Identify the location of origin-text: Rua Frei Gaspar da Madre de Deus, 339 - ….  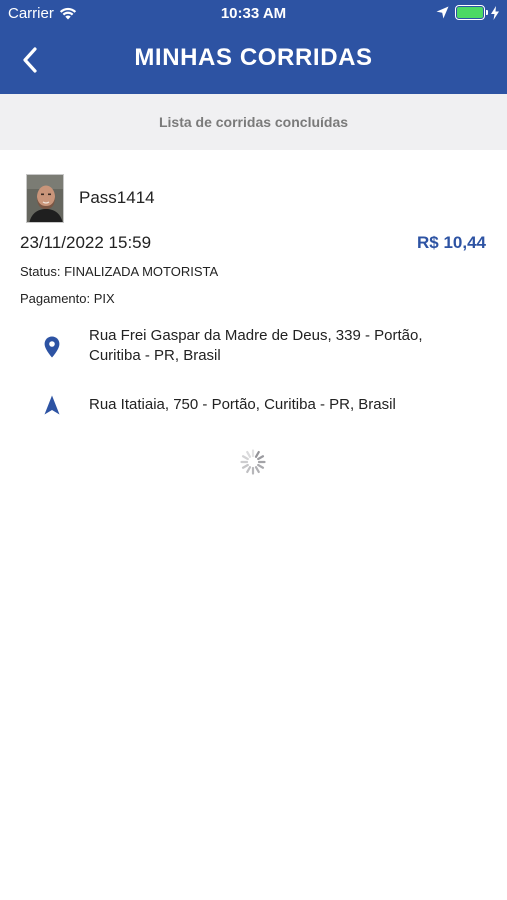
(284, 346).